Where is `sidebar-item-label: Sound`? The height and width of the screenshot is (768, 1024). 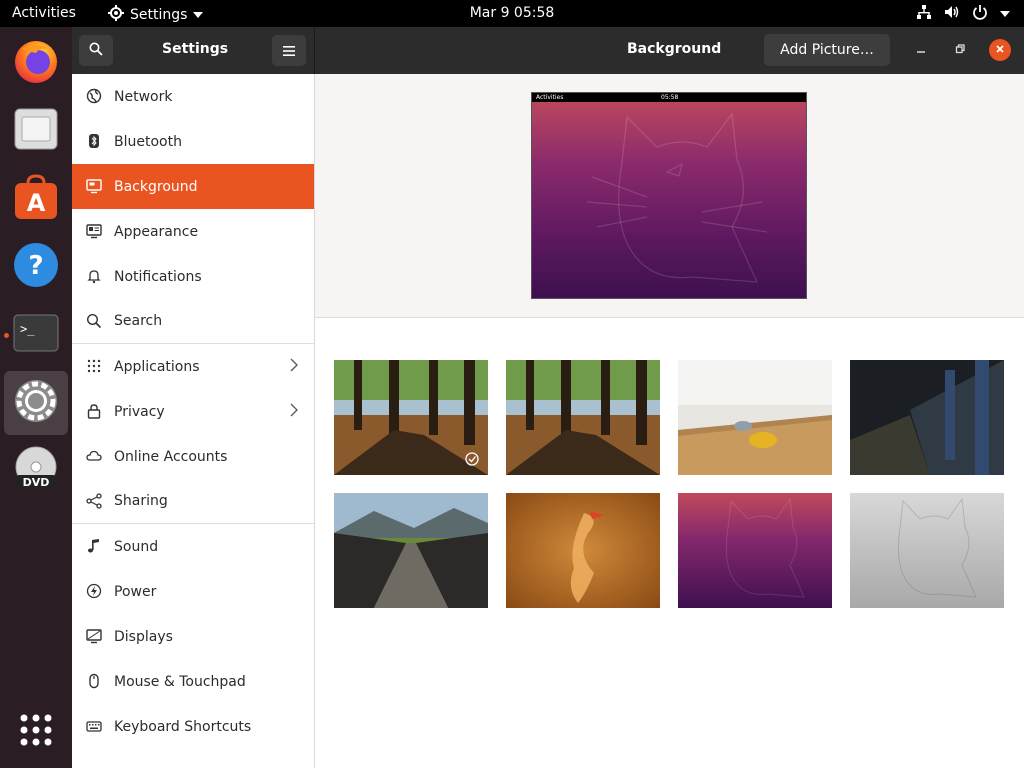
sidebar-item-label: Sound is located at coordinates (136, 546).